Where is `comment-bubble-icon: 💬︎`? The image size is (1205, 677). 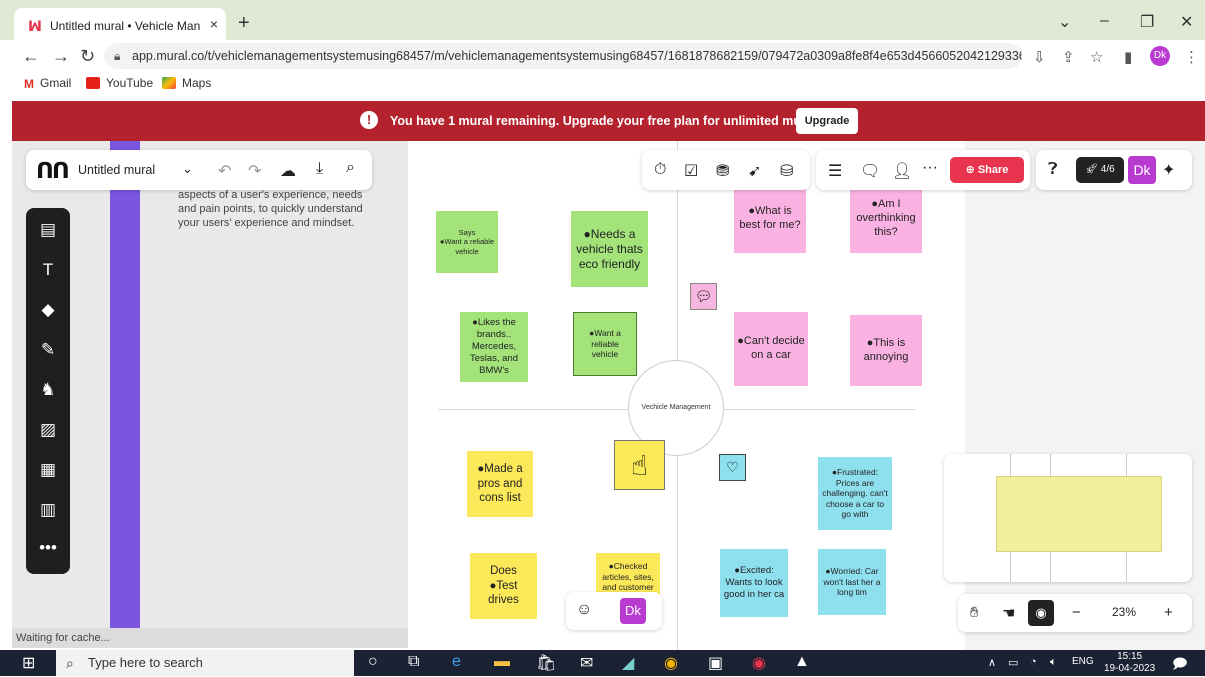 comment-bubble-icon: 💬︎ is located at coordinates (703, 296).